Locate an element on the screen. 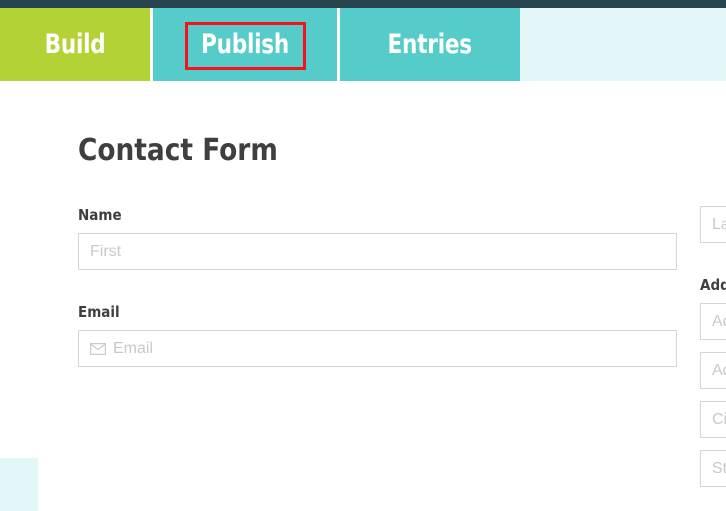  bottom-left-accent-block is located at coordinates (19, 484).